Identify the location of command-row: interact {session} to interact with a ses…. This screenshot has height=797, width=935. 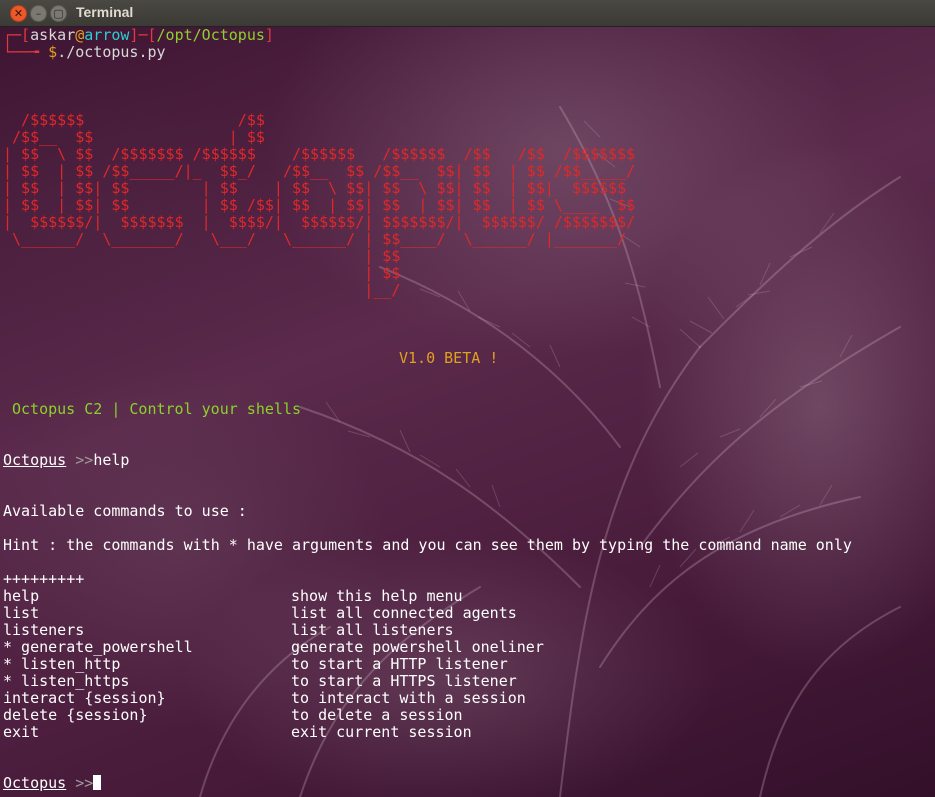
(467, 698).